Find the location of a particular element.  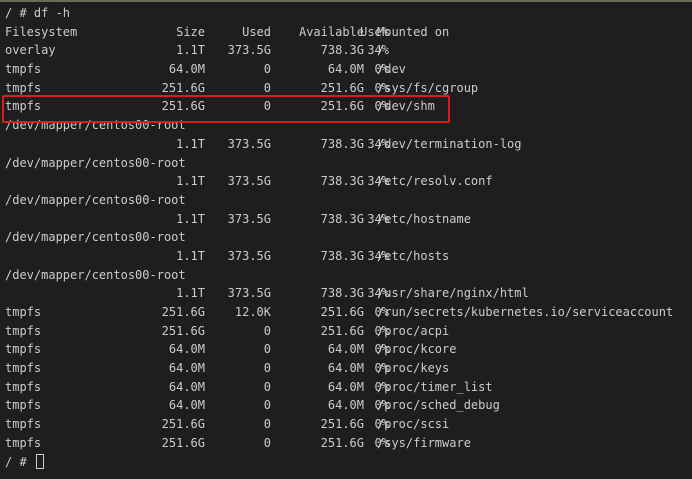

table-row: 1.1T 373.5G 738.3G 34%/dev/termination-log is located at coordinates (346, 144).